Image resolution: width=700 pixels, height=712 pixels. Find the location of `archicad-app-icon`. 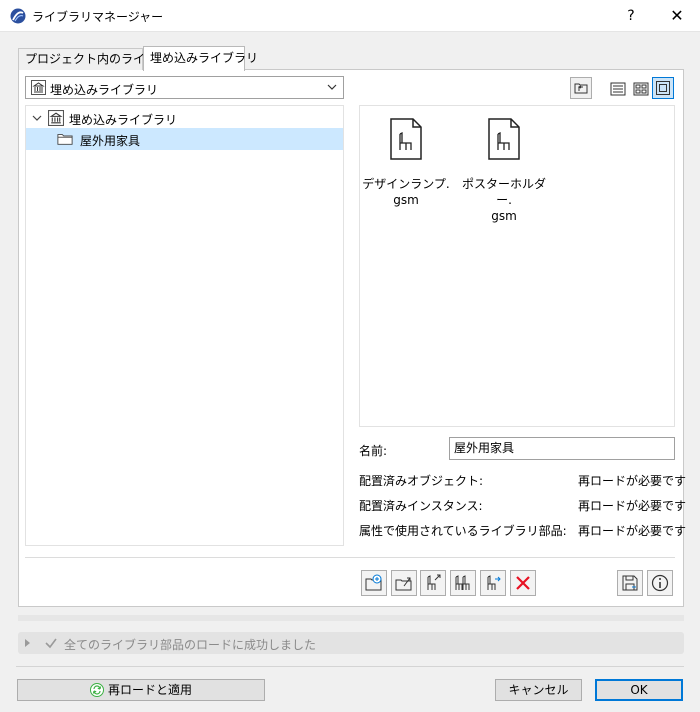

archicad-app-icon is located at coordinates (18, 16).